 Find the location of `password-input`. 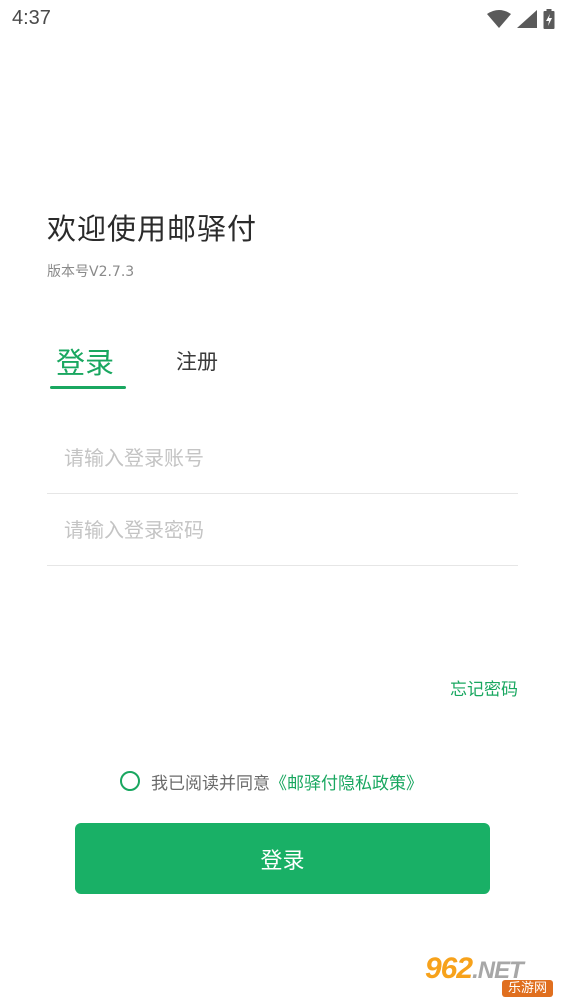

password-input is located at coordinates (284, 530).